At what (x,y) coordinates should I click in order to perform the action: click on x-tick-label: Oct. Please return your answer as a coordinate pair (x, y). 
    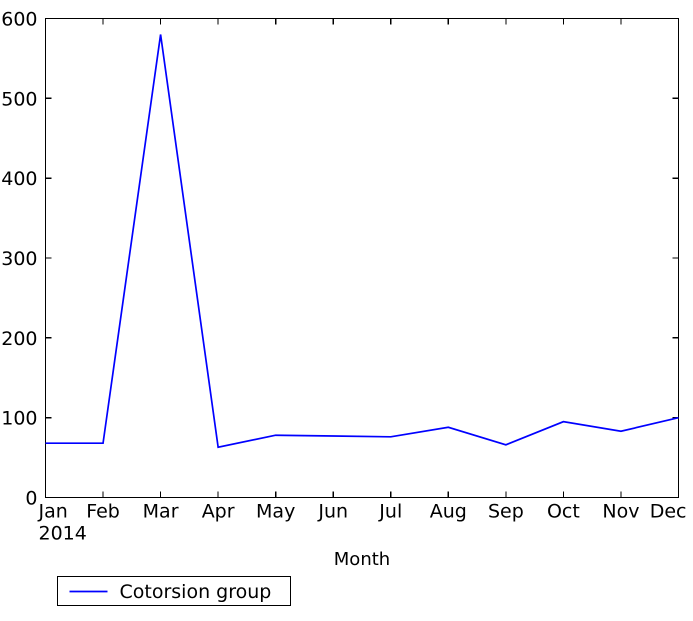
    Looking at the image, I should click on (563, 512).